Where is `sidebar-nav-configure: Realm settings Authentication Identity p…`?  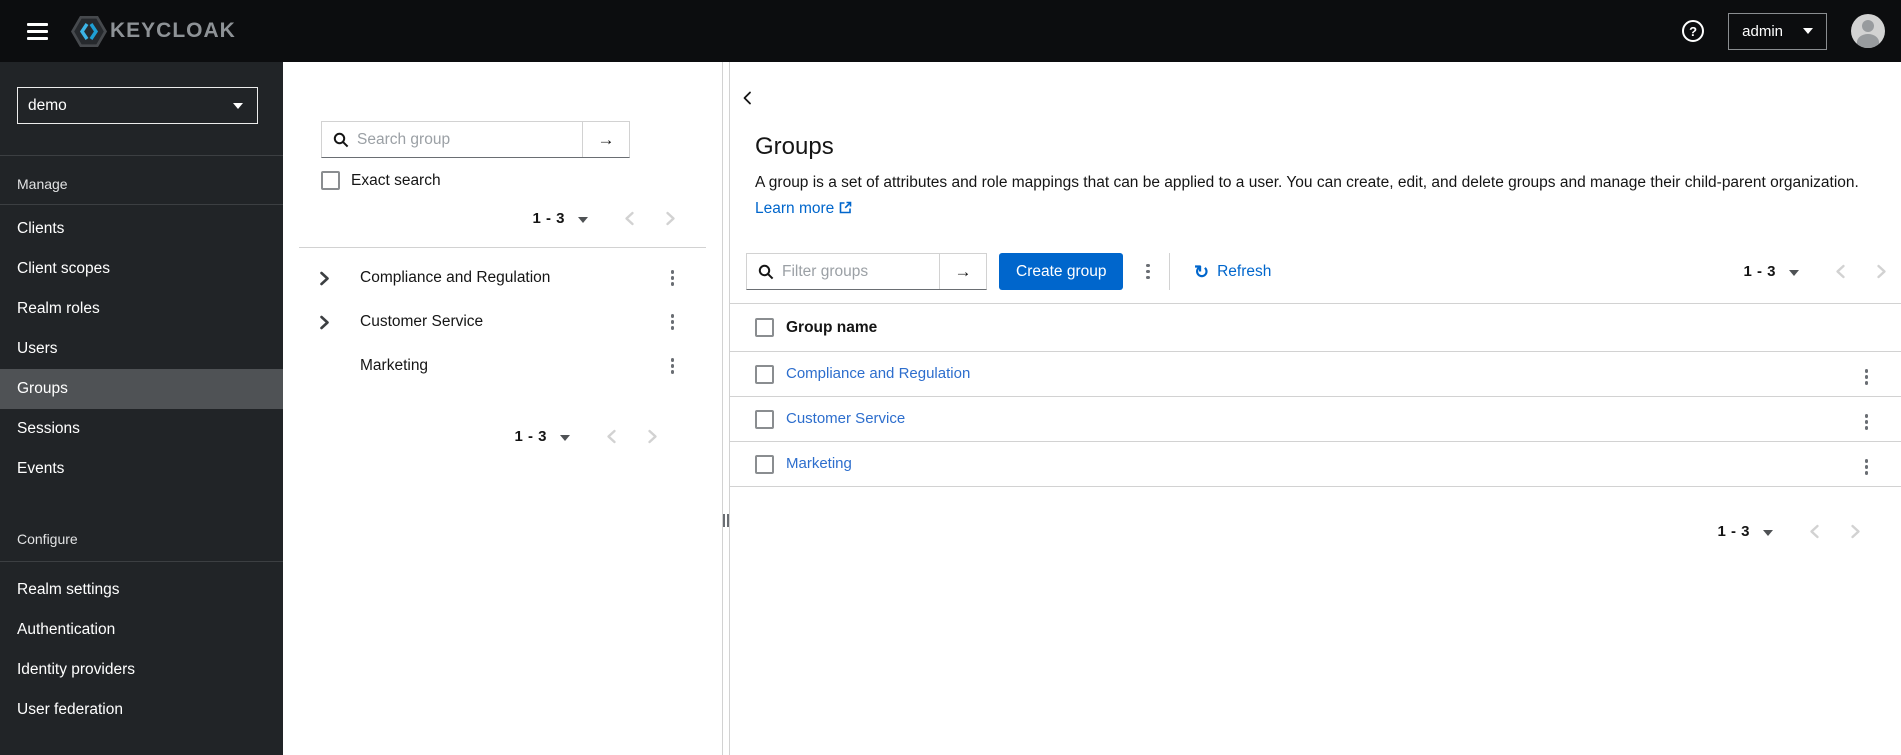 sidebar-nav-configure: Realm settings Authentication Identity p… is located at coordinates (141, 646).